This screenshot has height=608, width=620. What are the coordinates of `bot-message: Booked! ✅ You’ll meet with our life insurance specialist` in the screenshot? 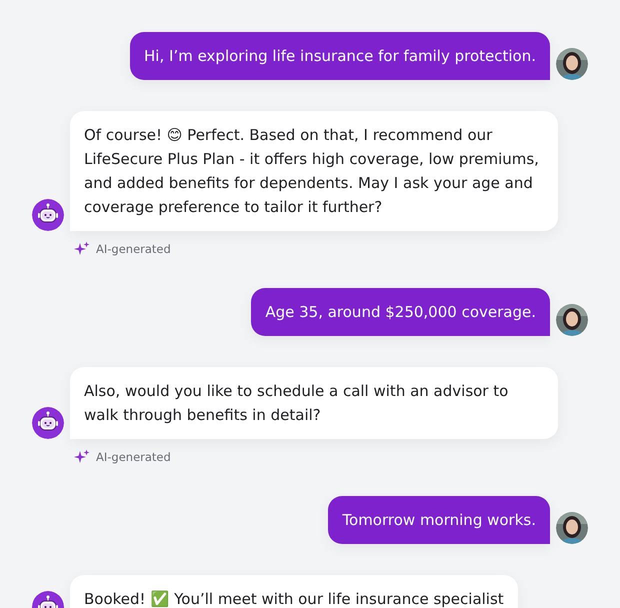 It's located at (294, 591).